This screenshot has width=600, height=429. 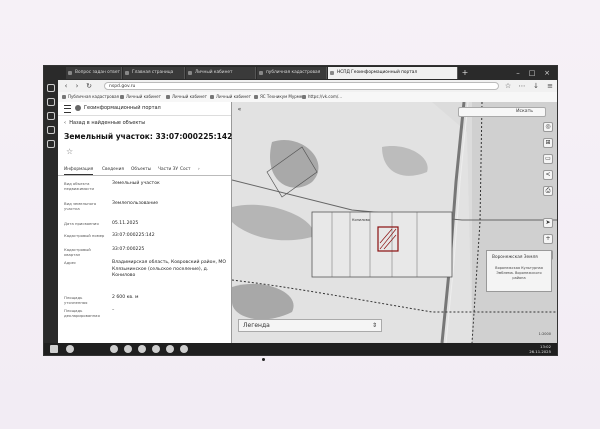 I want to click on extensions-icon: ⋯, so click(x=522, y=86).